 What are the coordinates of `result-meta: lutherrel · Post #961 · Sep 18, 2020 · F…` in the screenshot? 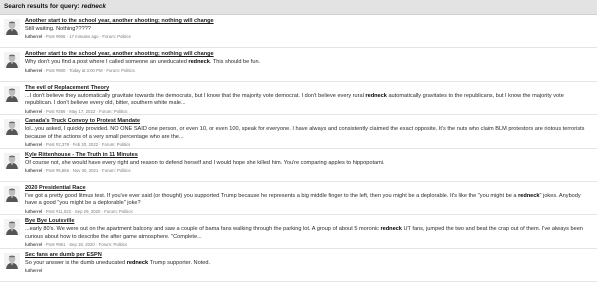 It's located at (308, 245).